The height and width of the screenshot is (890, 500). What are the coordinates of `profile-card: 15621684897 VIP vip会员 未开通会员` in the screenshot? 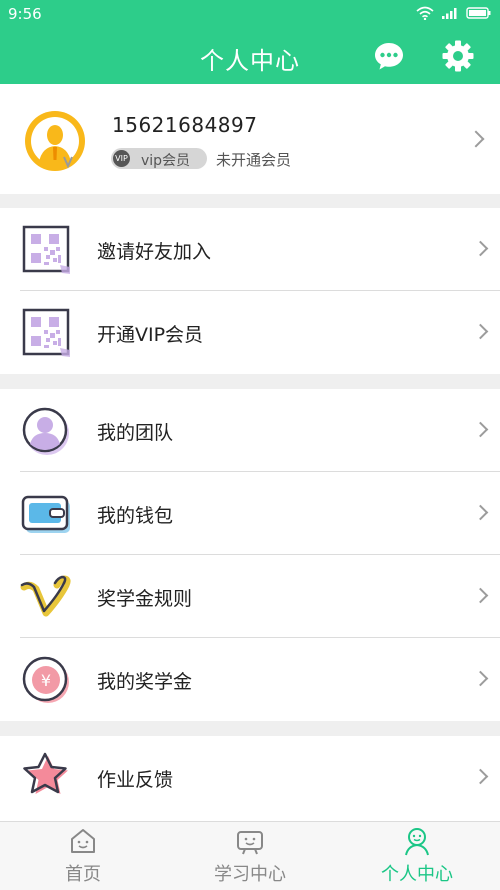 It's located at (250, 139).